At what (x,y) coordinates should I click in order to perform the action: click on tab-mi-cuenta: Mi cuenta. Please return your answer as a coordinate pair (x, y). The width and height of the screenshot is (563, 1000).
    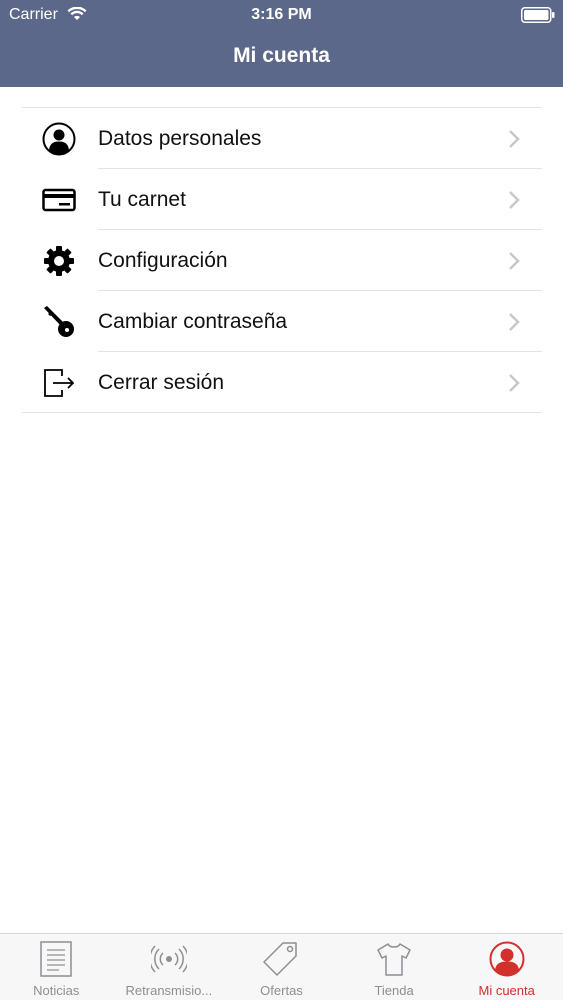
    Looking at the image, I should click on (506, 967).